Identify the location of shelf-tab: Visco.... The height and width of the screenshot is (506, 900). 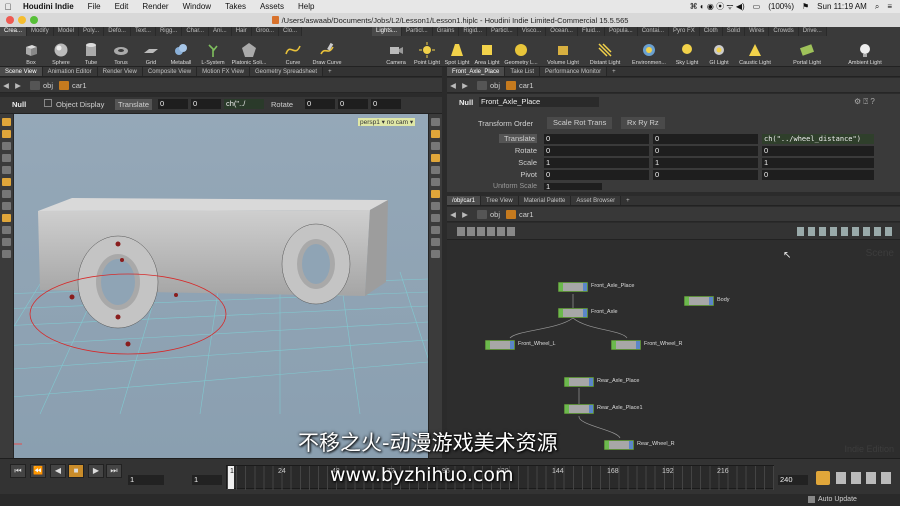
(532, 31).